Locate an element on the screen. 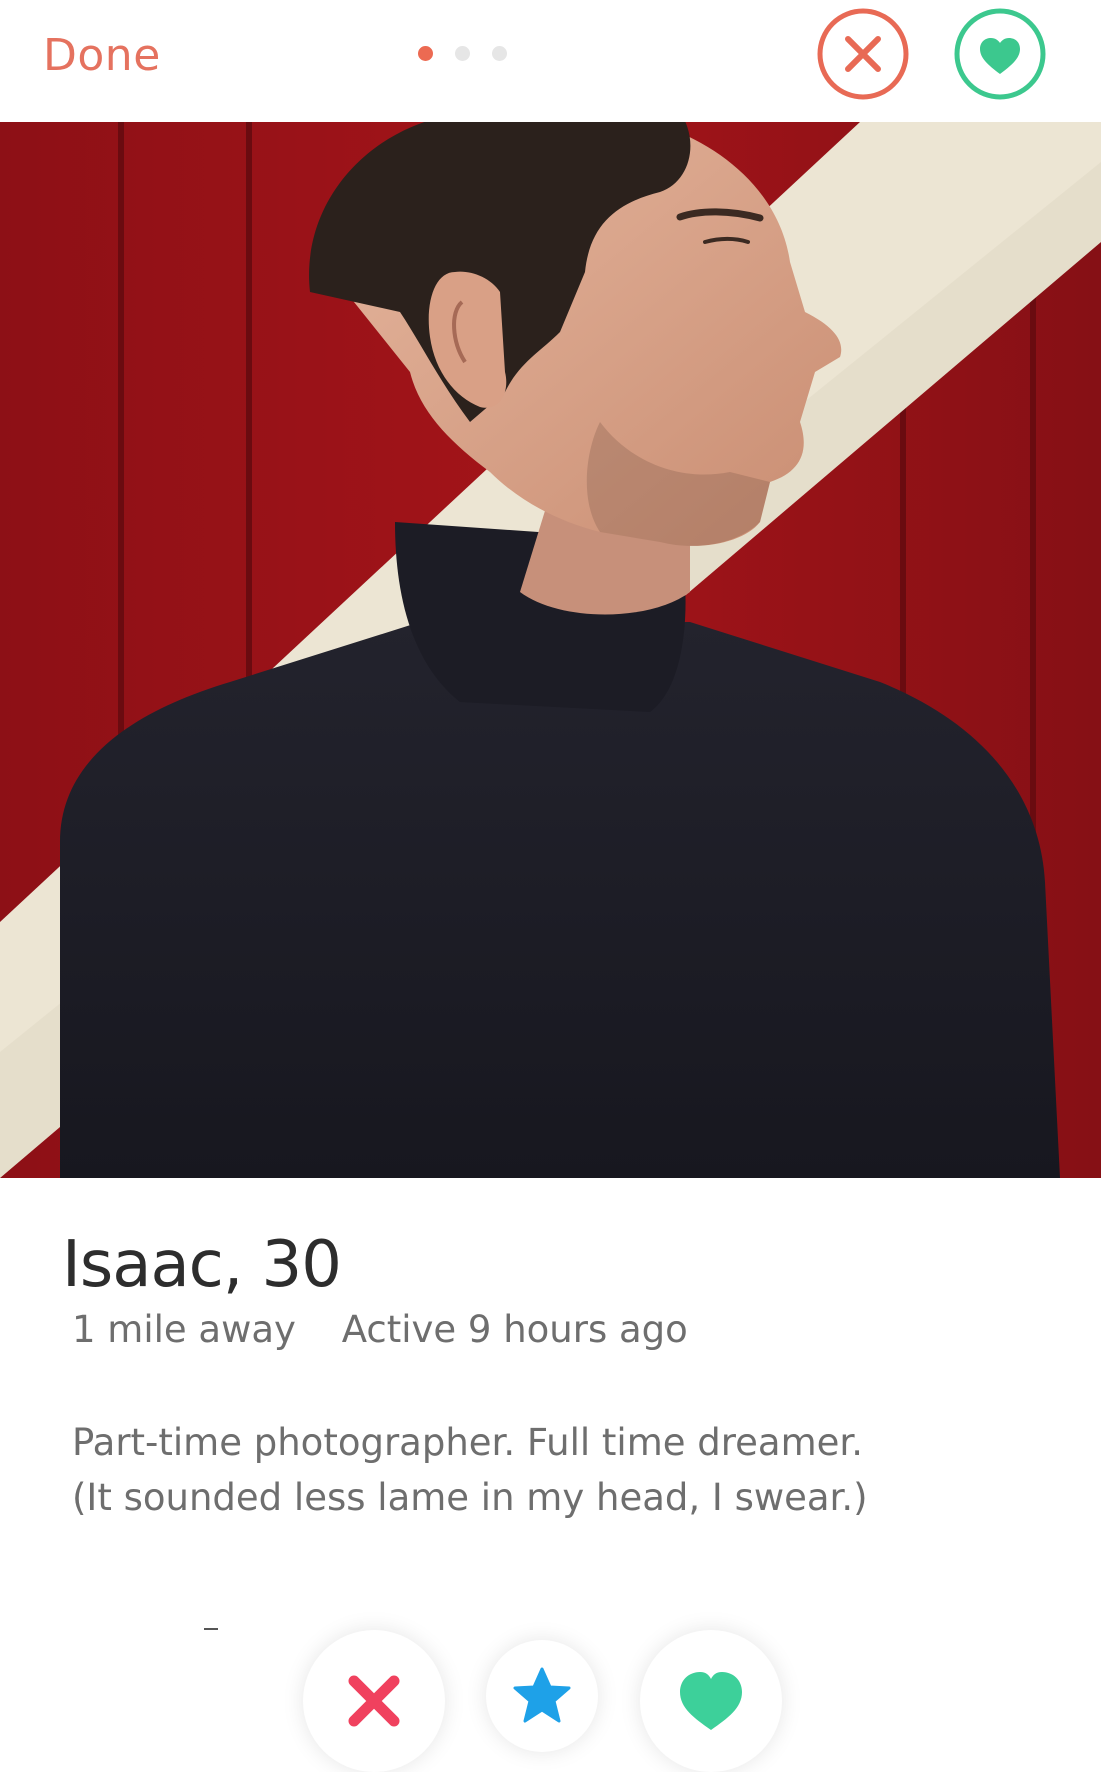 The height and width of the screenshot is (1772, 1101). close-icon is located at coordinates (374, 1701).